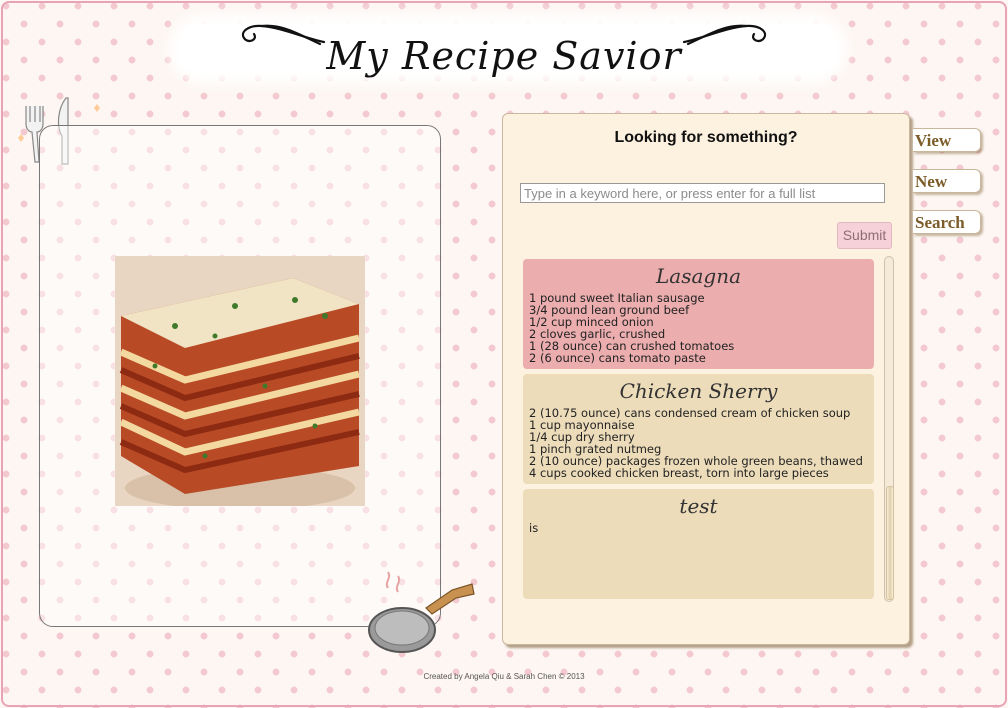 Image resolution: width=1008 pixels, height=708 pixels. Describe the element at coordinates (706, 137) in the screenshot. I see `search-heading: Looking for something?` at that location.